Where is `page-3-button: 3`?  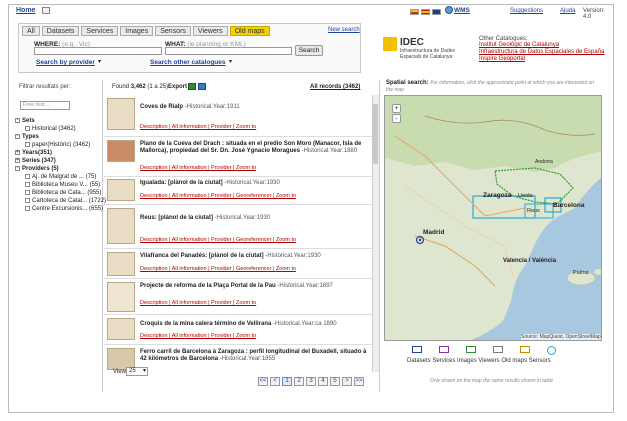 page-3-button: 3 is located at coordinates (311, 381).